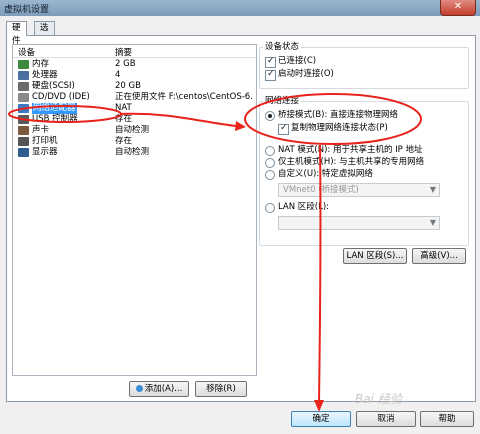  What do you see at coordinates (270, 75) in the screenshot?
I see `connect-on-power-checkbox` at bounding box center [270, 75].